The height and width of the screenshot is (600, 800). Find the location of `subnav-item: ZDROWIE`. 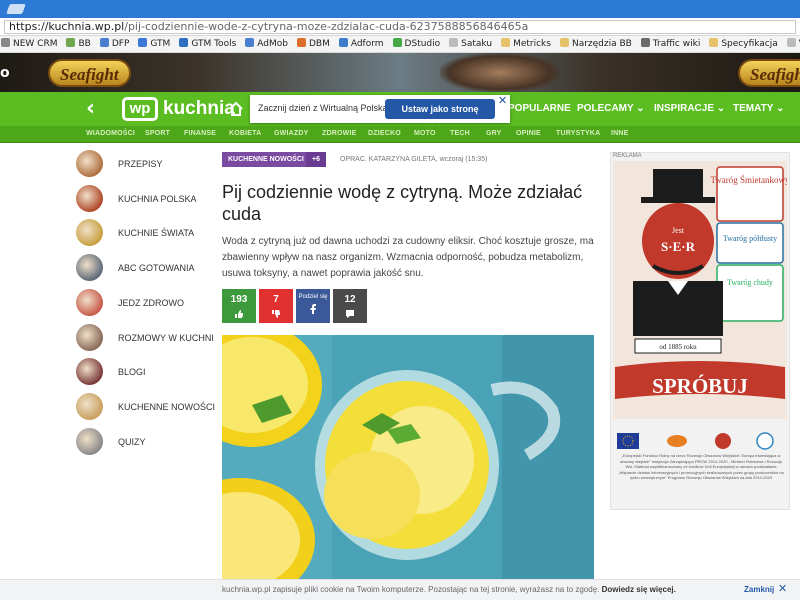

subnav-item: ZDROWIE is located at coordinates (339, 133).